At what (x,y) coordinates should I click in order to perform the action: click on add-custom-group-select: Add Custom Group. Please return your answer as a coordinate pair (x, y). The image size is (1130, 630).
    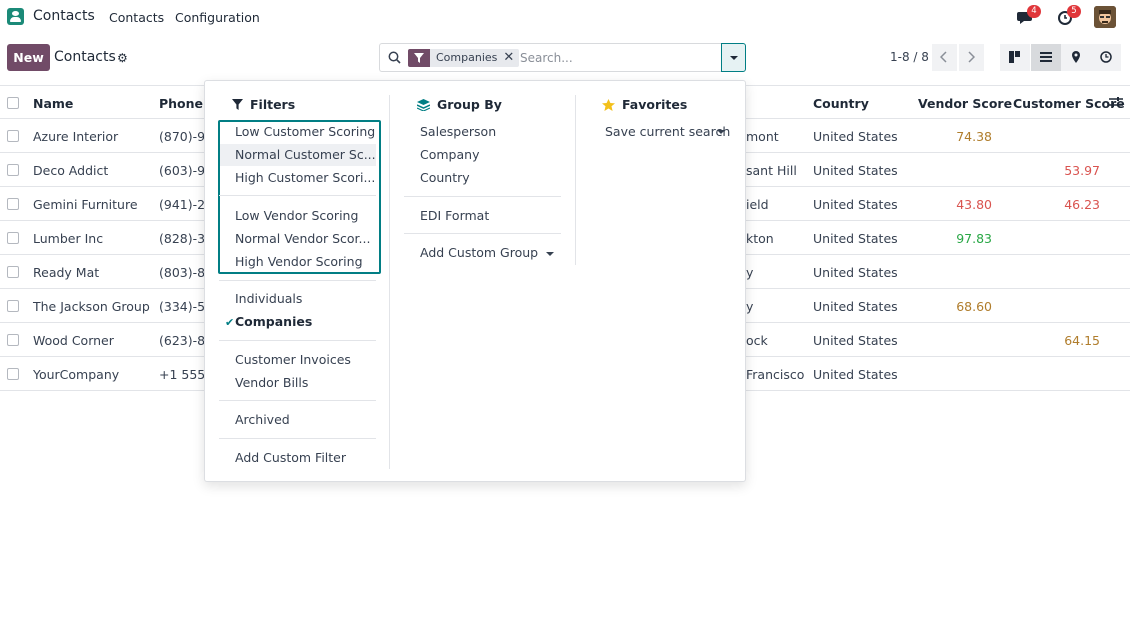
    Looking at the image, I should click on (479, 252).